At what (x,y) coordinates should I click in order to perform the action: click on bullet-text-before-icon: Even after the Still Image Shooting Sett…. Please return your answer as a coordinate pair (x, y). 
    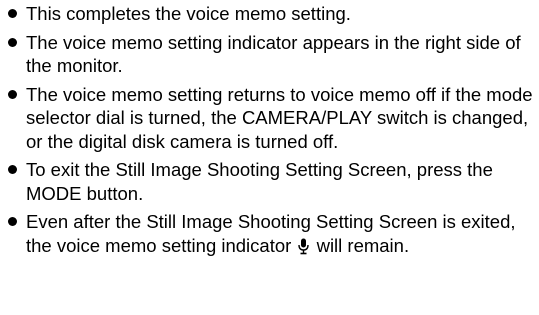
    Looking at the image, I should click on (271, 233).